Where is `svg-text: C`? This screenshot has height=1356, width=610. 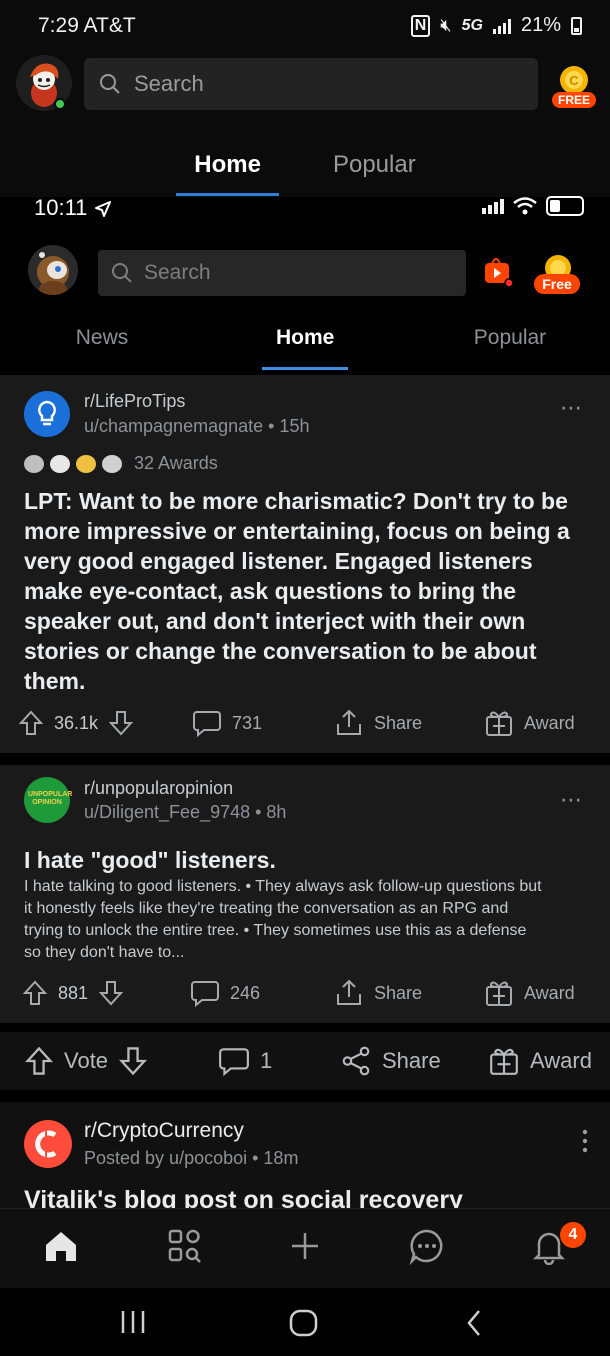 svg-text: C is located at coordinates (574, 80).